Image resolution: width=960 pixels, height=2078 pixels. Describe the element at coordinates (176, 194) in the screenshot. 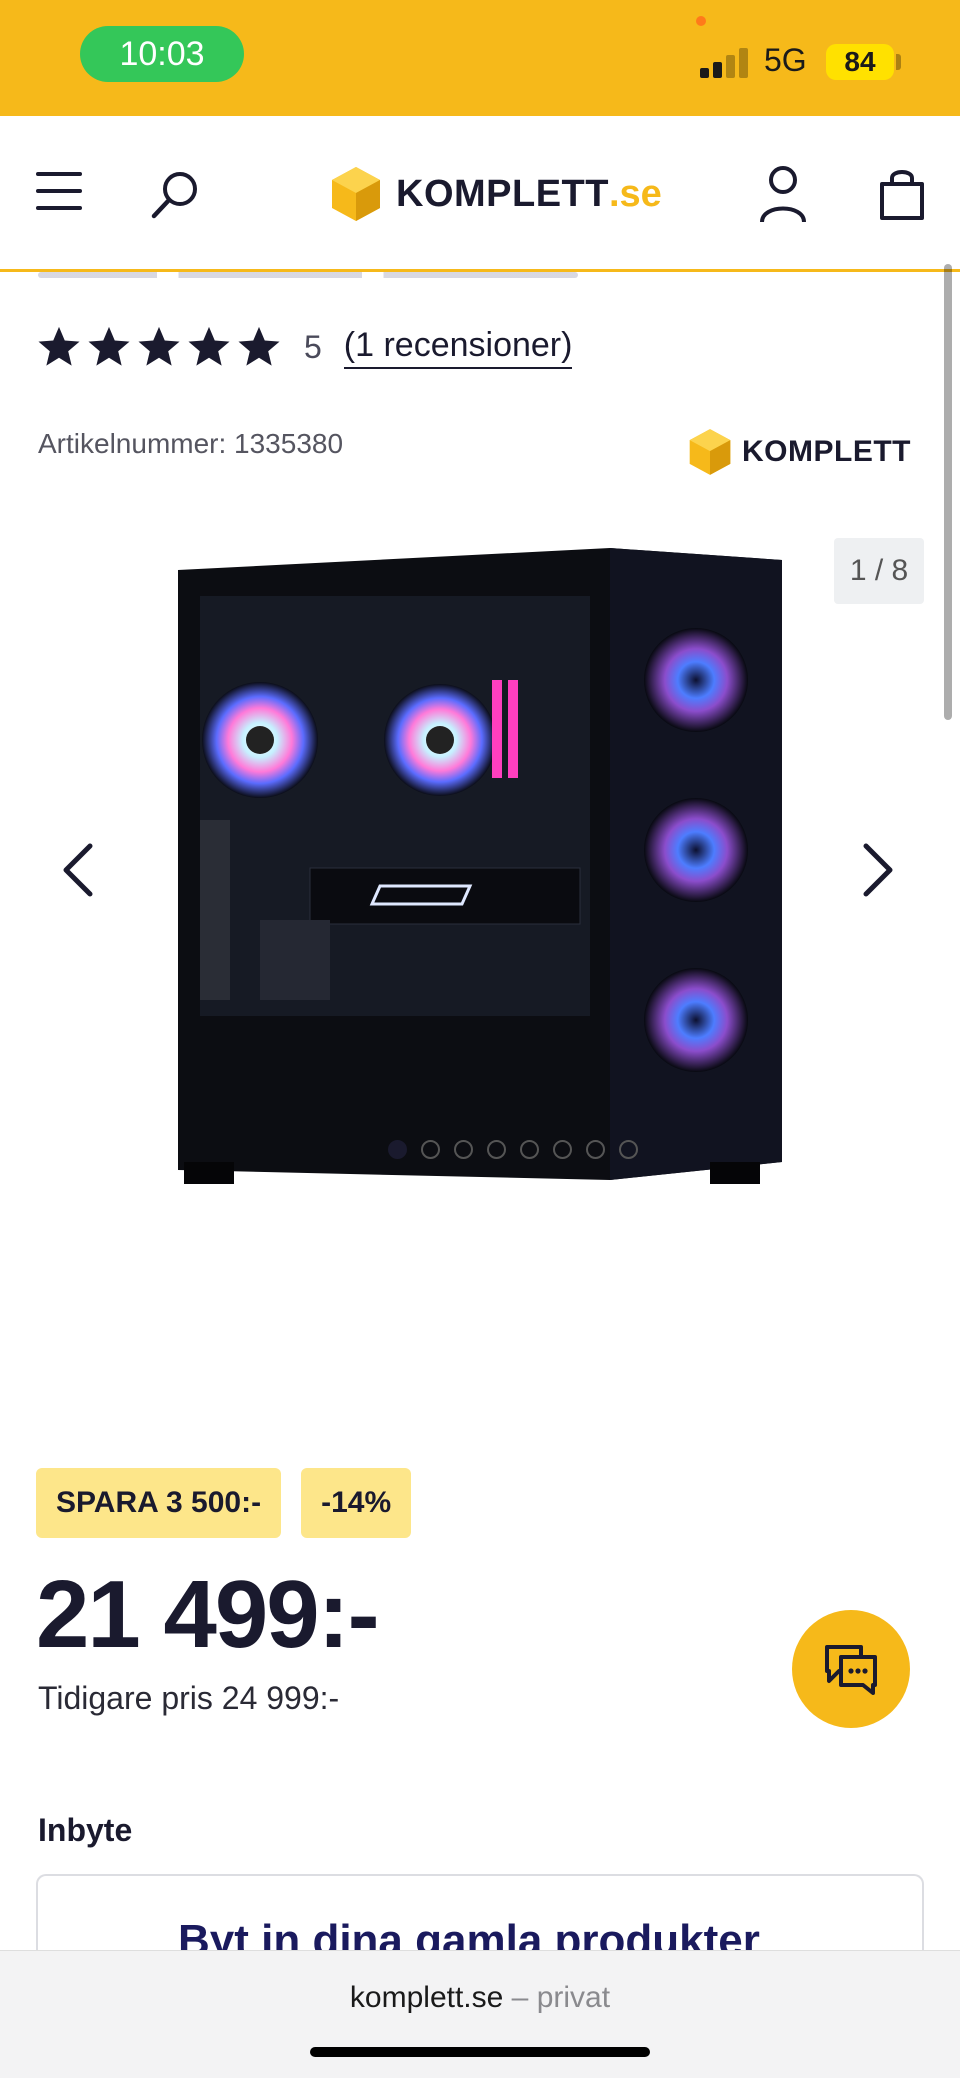

I see `search-icon` at that location.